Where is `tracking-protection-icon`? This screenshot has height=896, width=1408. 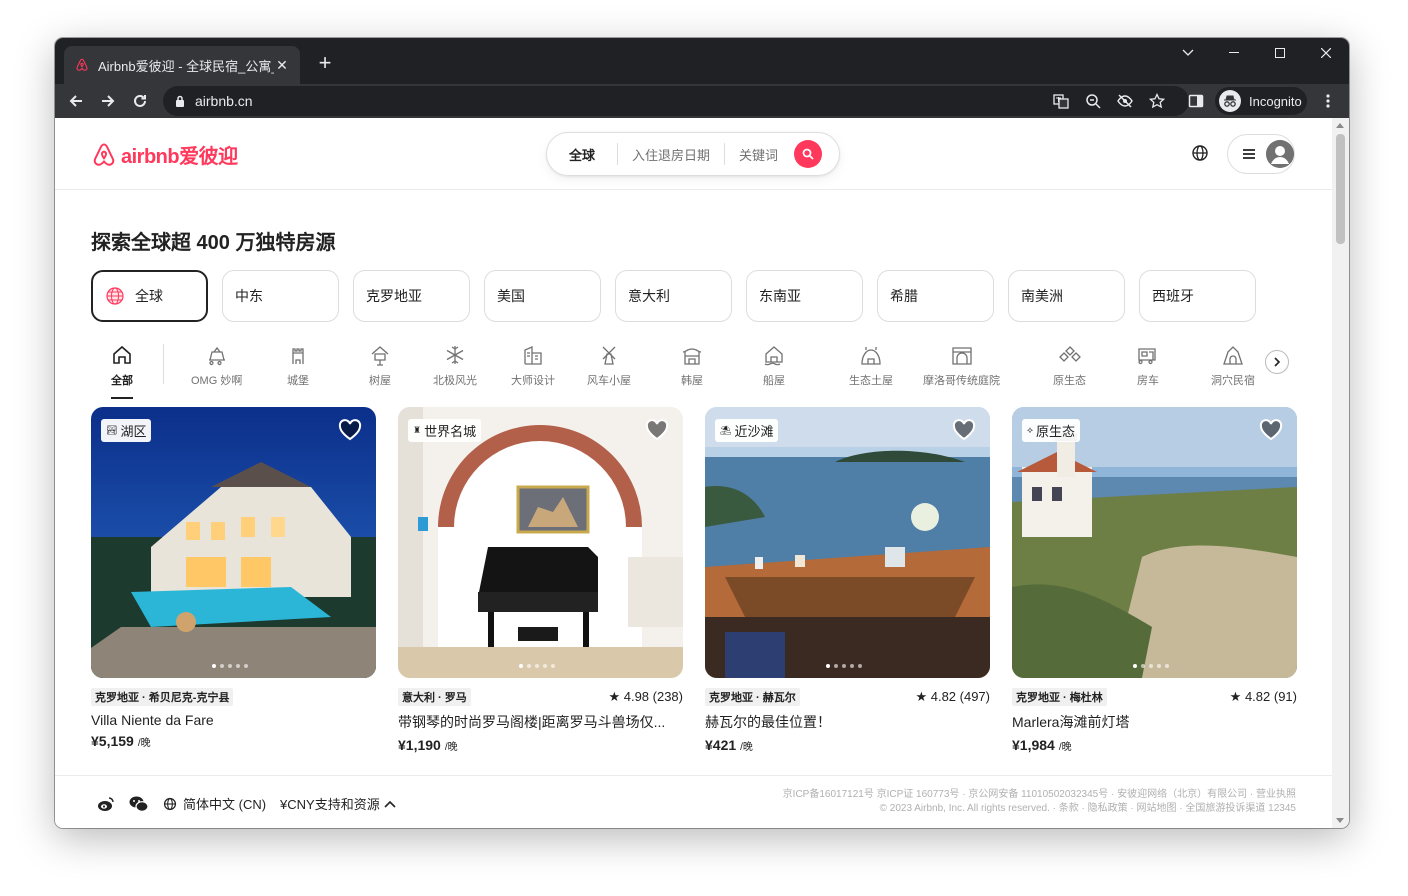 tracking-protection-icon is located at coordinates (1125, 101).